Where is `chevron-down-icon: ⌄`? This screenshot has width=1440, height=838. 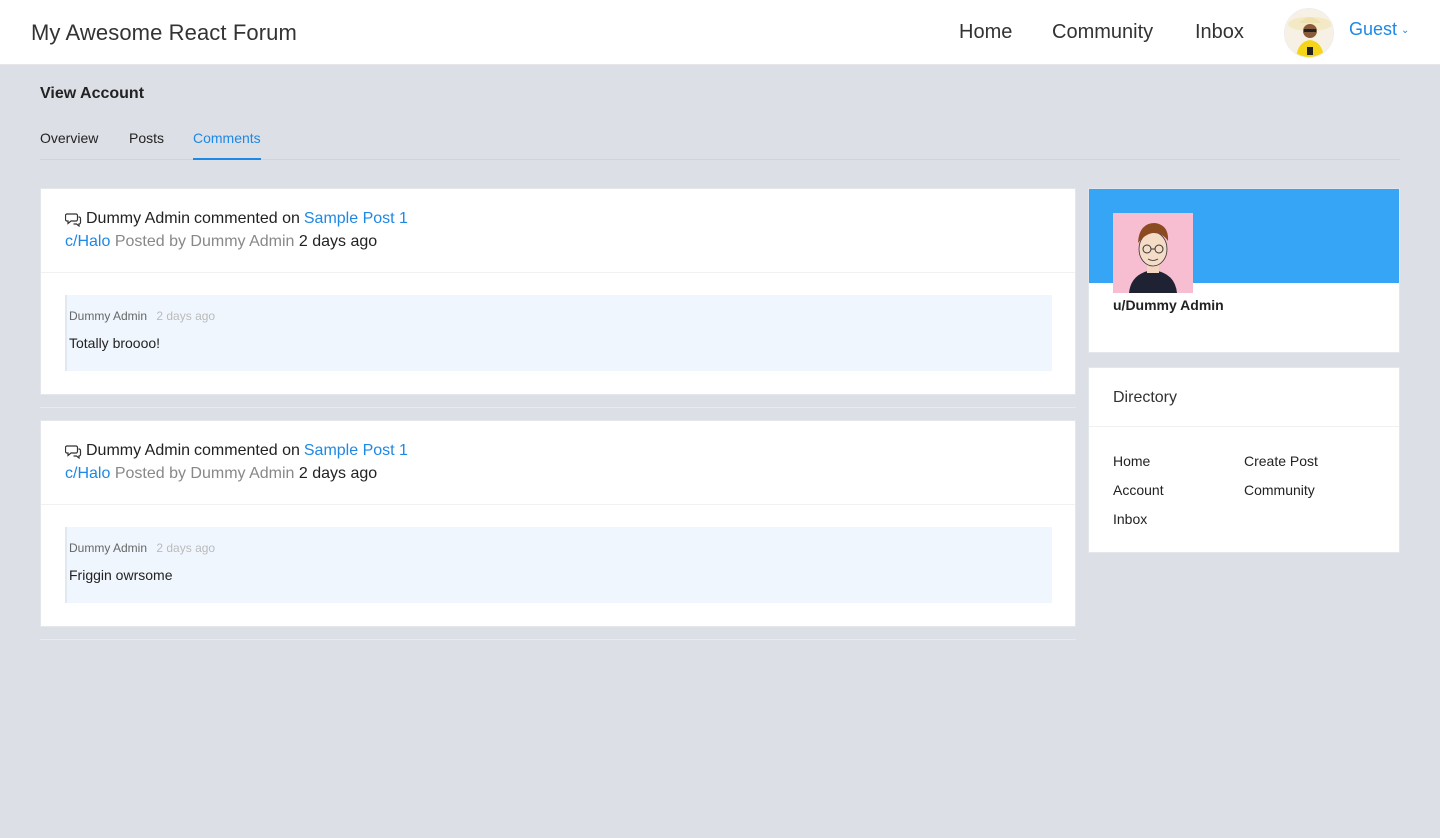 chevron-down-icon: ⌄ is located at coordinates (1405, 30).